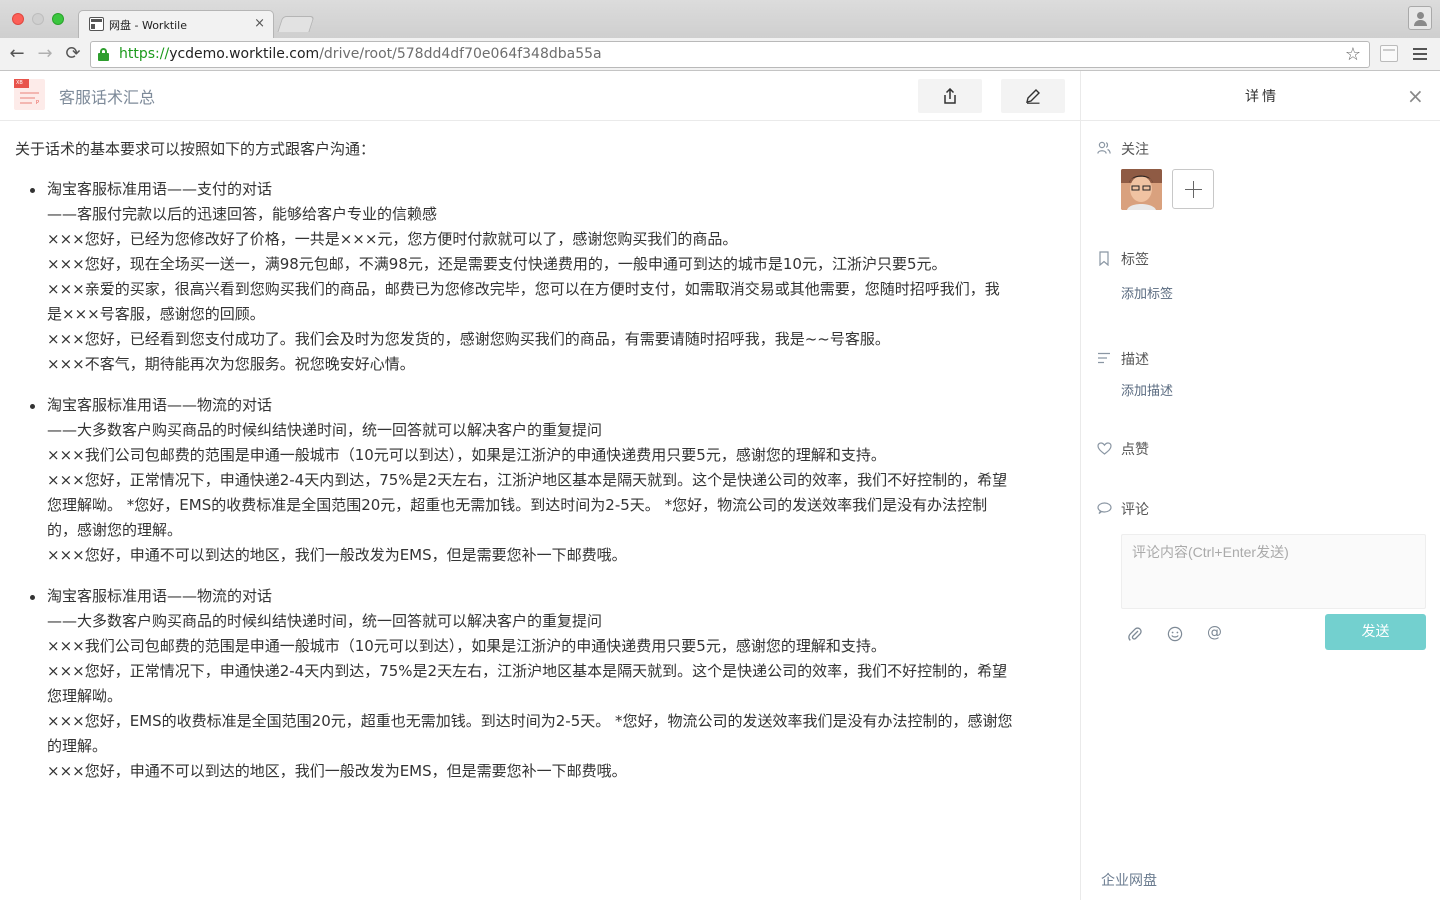  Describe the element at coordinates (1175, 634) in the screenshot. I see `emoji-icon` at that location.